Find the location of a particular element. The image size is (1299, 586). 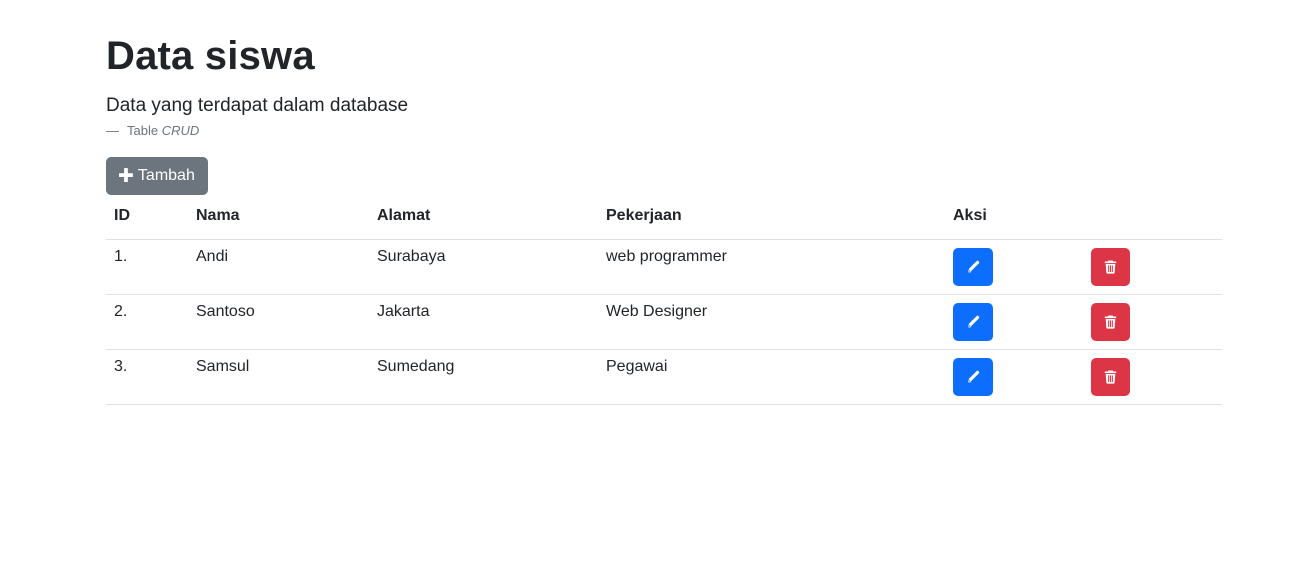

table-row: 3. Samsul Sumedang Pegawai is located at coordinates (664, 377).